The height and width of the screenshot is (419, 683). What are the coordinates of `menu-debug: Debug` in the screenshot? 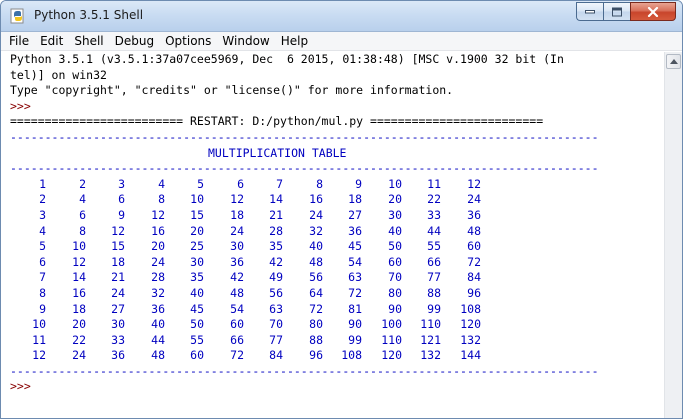 It's located at (134, 41).